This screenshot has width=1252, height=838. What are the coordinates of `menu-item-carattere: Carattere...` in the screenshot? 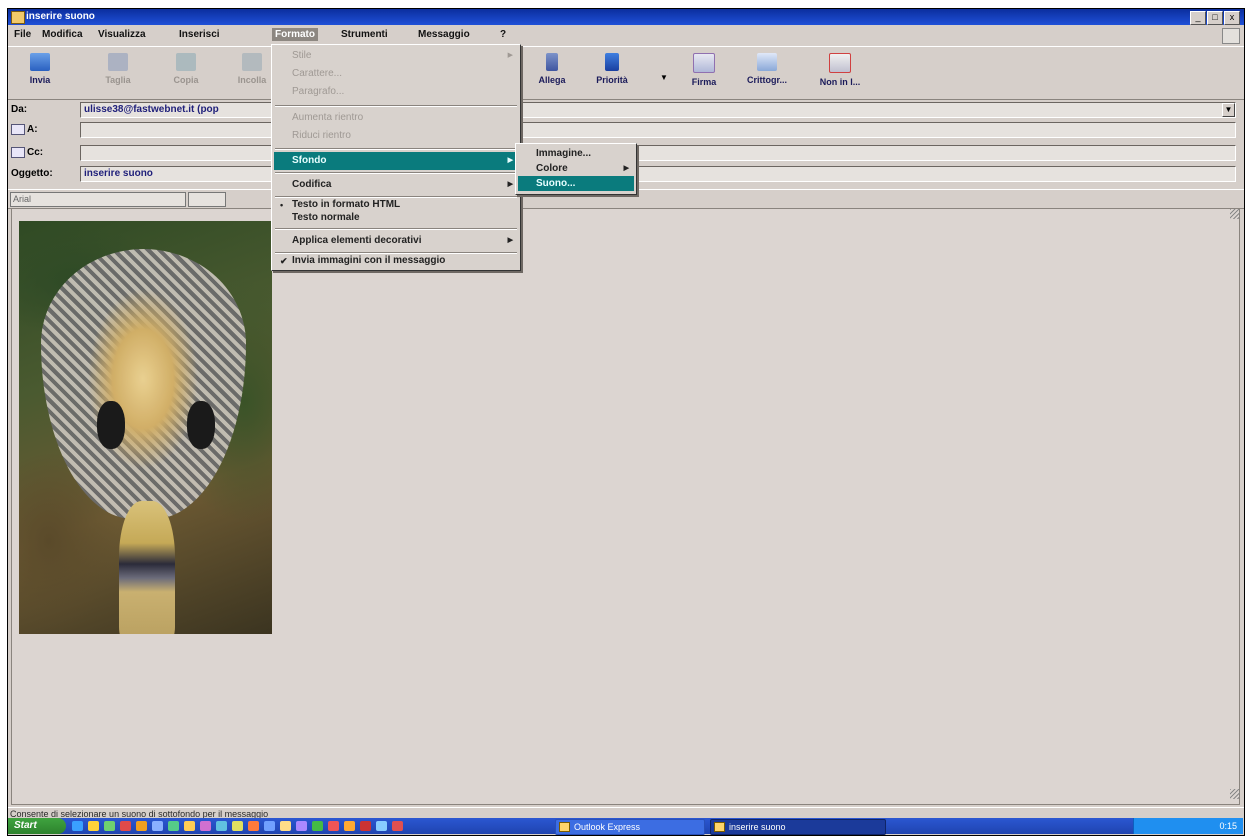 It's located at (396, 74).